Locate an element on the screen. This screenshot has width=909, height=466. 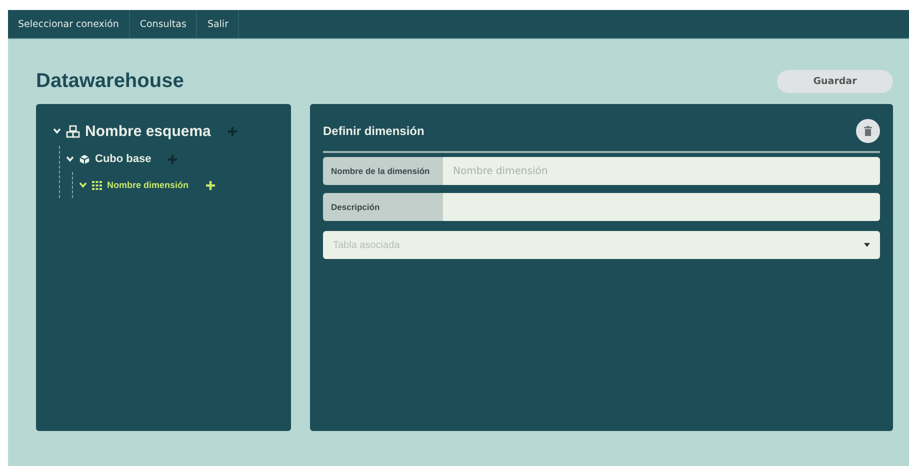
field-label: Descripción is located at coordinates (383, 207).